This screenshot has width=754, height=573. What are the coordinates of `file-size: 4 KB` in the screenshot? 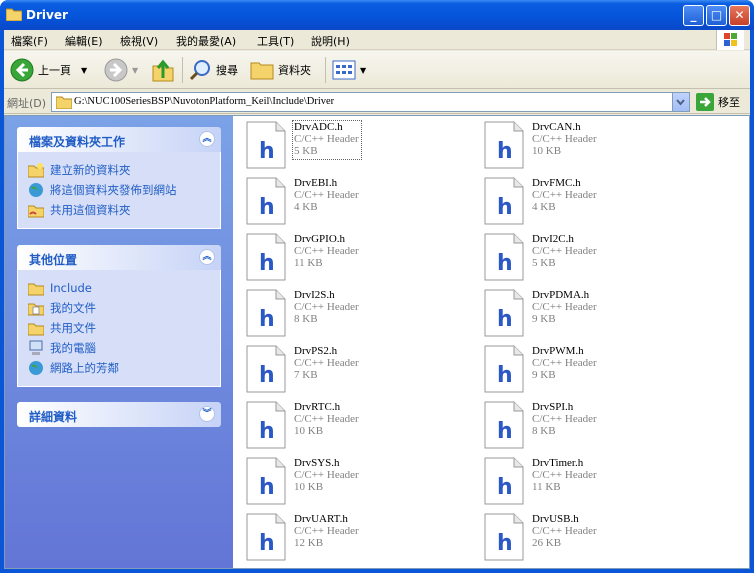 It's located at (306, 207).